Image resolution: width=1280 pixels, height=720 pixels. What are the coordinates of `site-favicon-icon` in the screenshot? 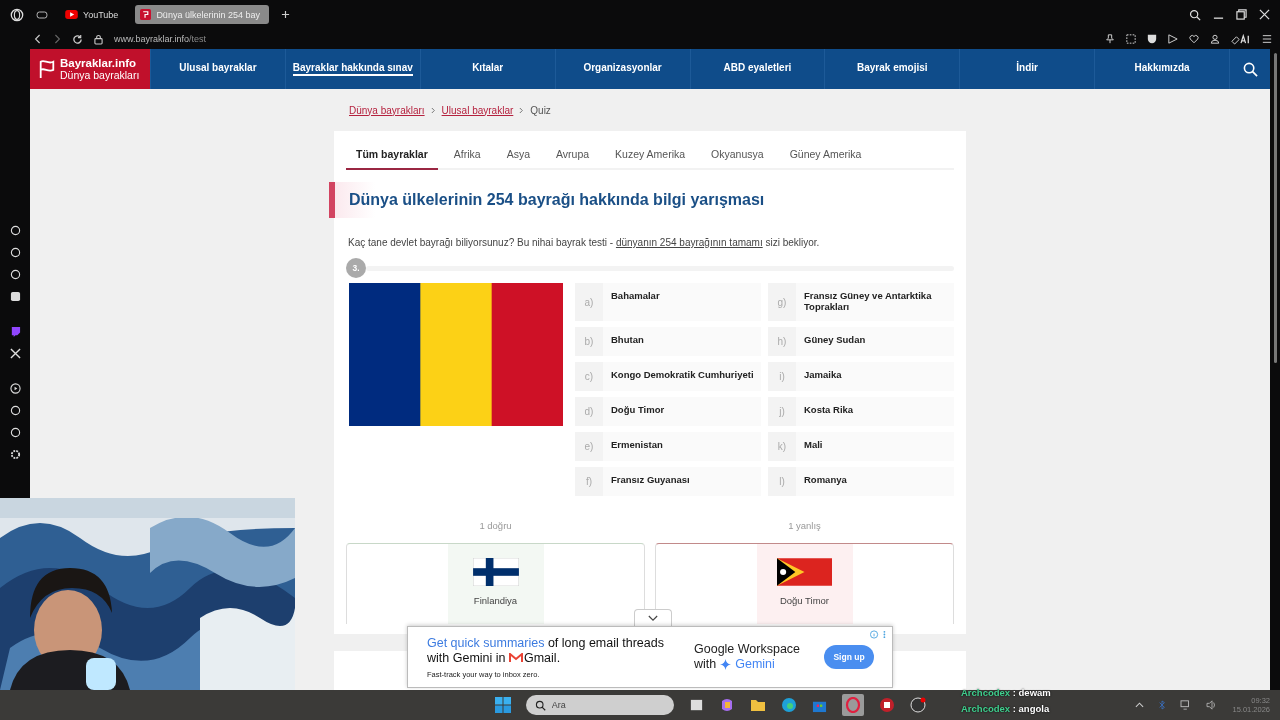 It's located at (146, 14).